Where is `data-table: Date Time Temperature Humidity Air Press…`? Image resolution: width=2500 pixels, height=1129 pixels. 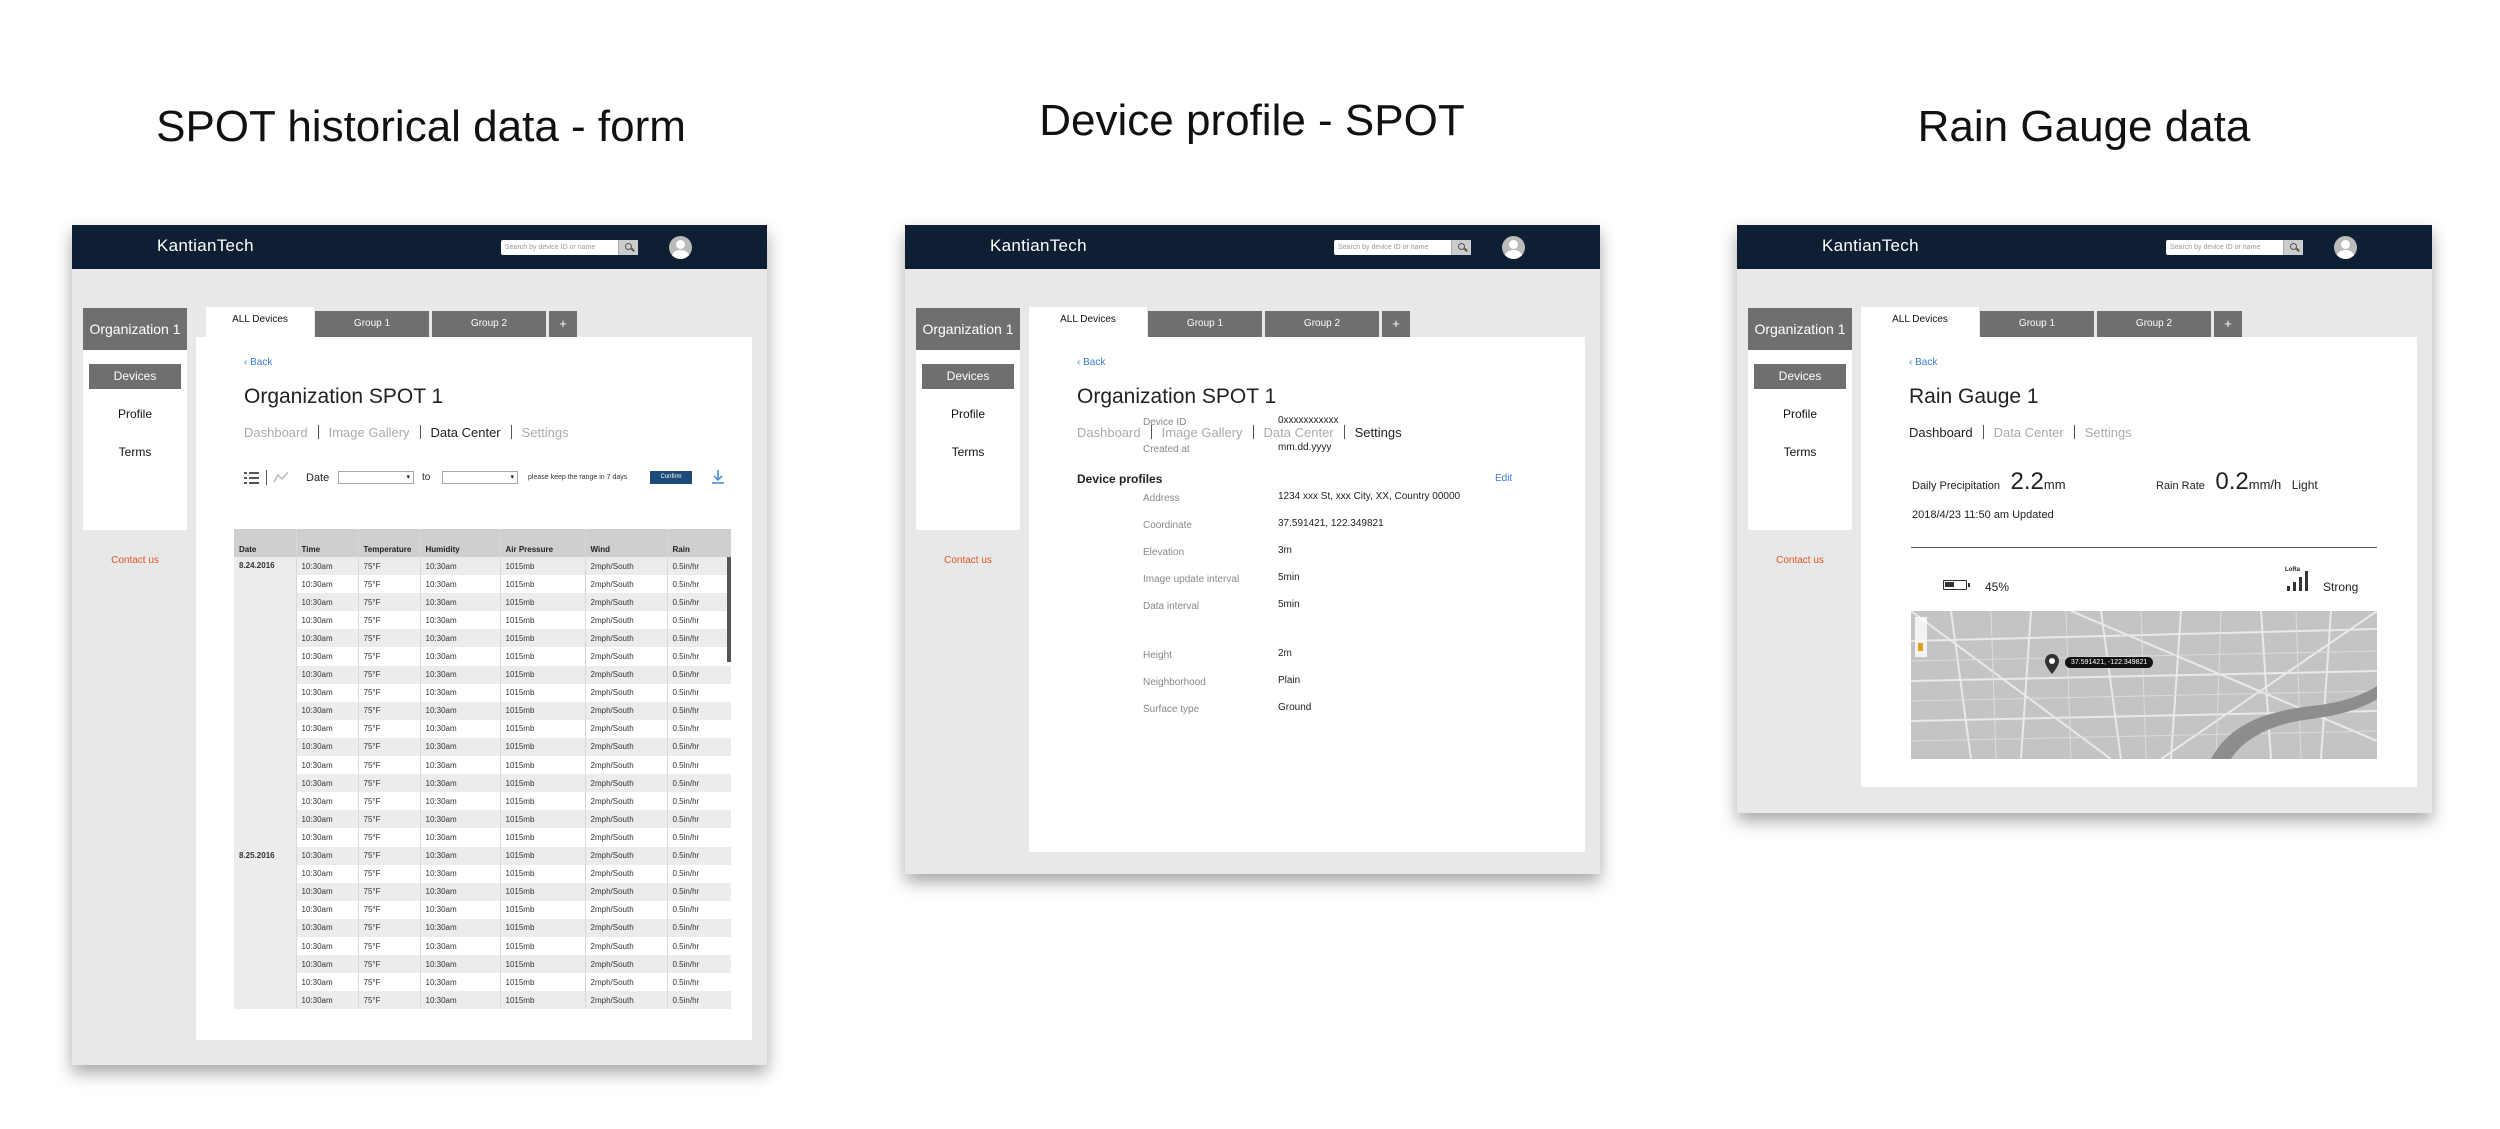 data-table: Date Time Temperature Humidity Air Press… is located at coordinates (482, 769).